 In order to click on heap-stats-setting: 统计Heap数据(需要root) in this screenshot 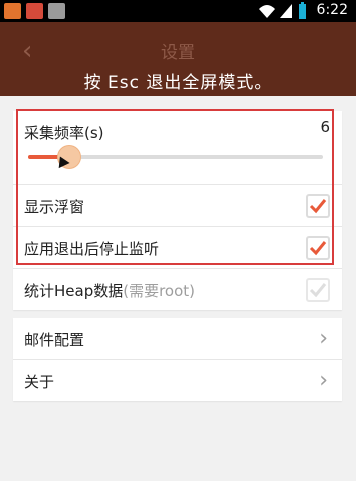, I will do `click(177, 289)`.